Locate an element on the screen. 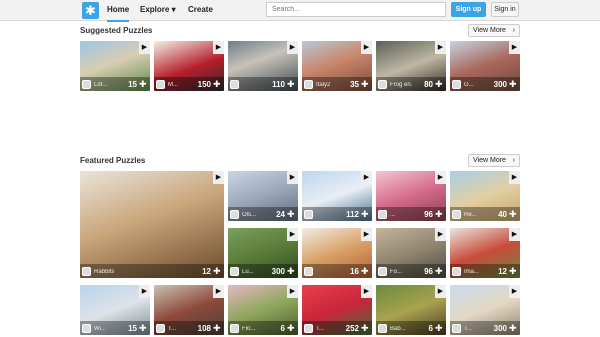 The height and width of the screenshot is (337, 600). piece-count: 96 is located at coordinates (428, 214).